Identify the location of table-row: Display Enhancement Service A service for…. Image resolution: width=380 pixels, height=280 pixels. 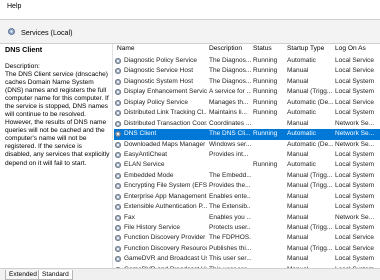
(247, 92).